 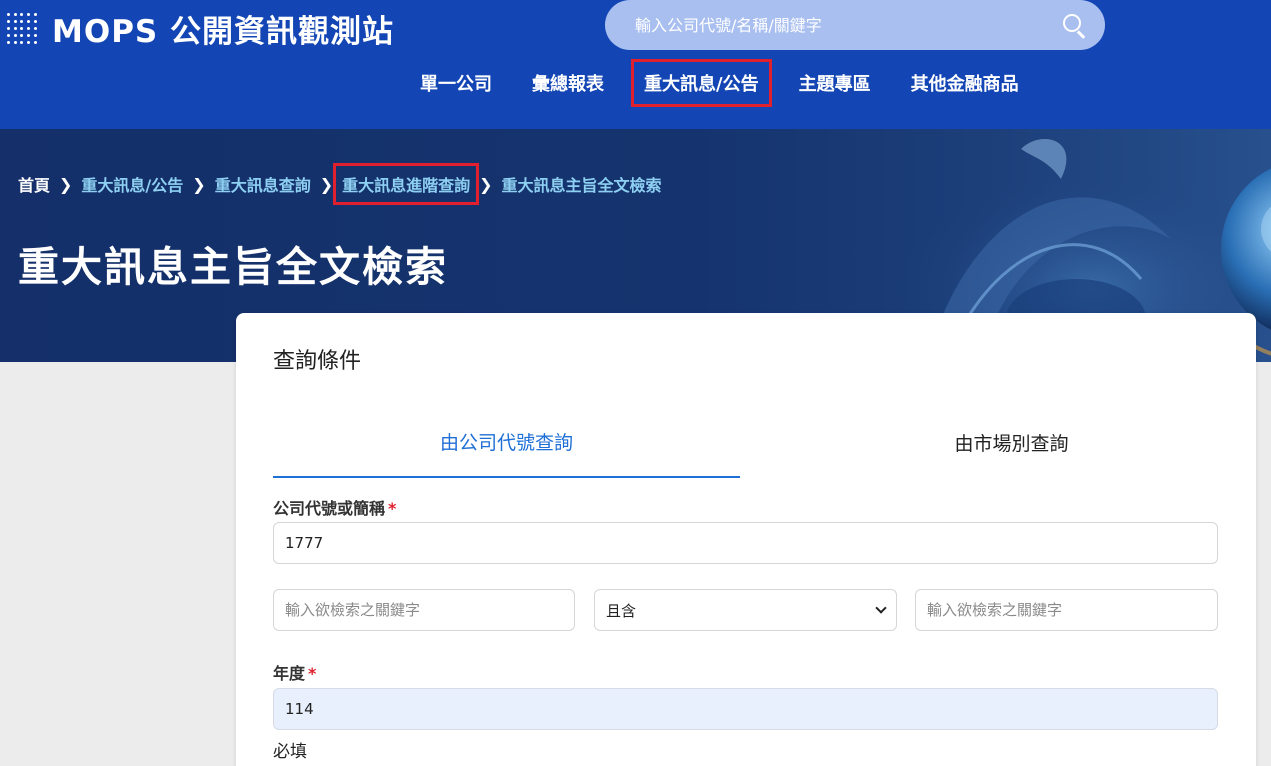 What do you see at coordinates (456, 83) in the screenshot?
I see `nav-single-company: 單一公司` at bounding box center [456, 83].